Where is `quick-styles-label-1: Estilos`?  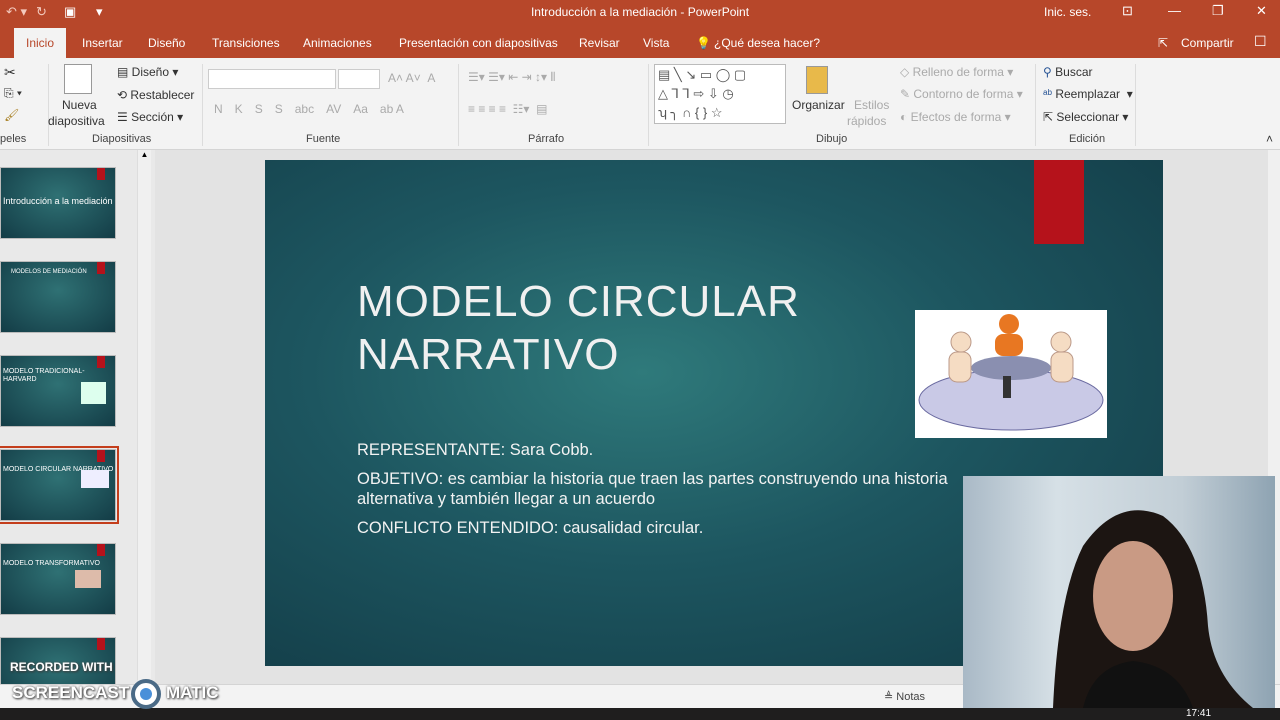
quick-styles-label-1: Estilos is located at coordinates (871, 105).